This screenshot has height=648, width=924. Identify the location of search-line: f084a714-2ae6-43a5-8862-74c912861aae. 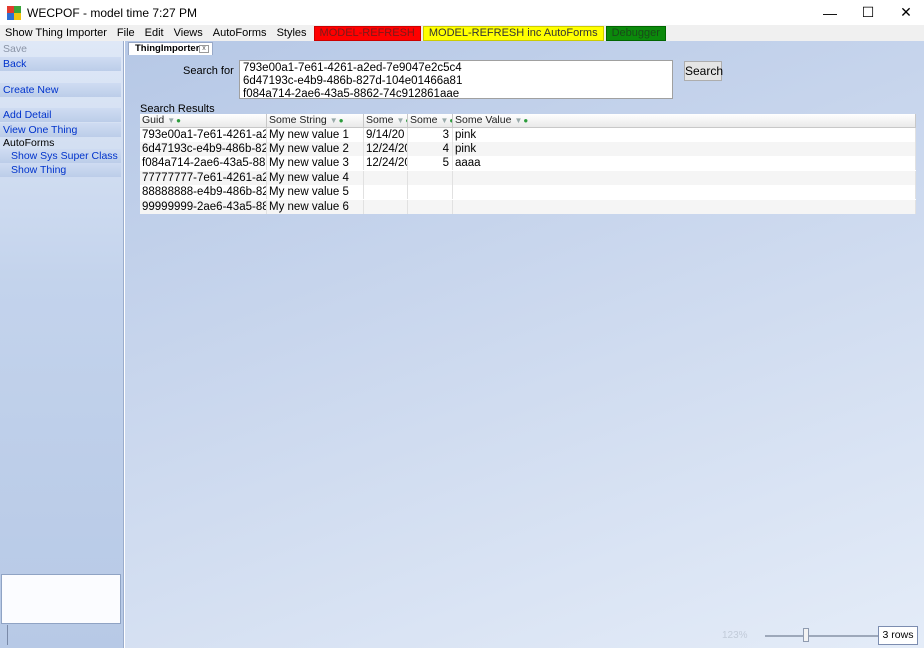
(351, 93).